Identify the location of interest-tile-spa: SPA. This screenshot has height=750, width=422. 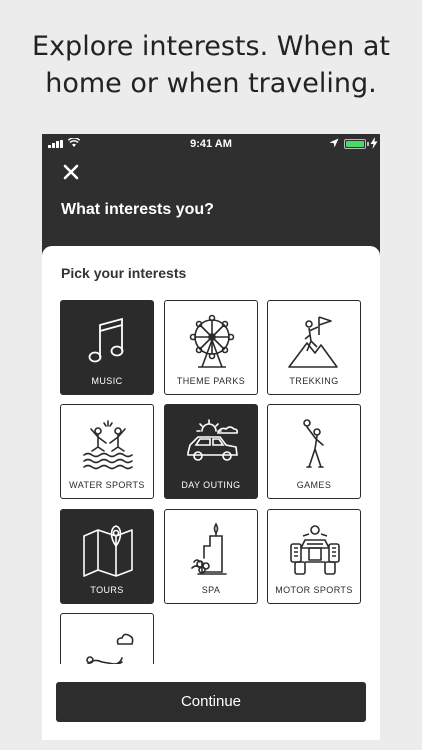
(211, 556).